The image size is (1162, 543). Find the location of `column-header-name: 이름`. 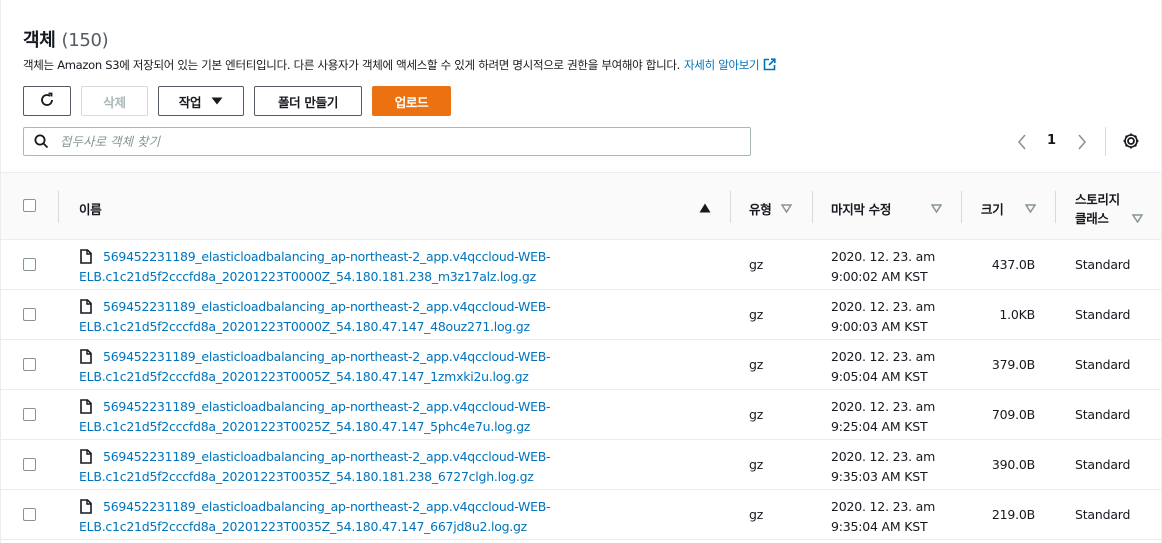

column-header-name: 이름 is located at coordinates (404, 207).